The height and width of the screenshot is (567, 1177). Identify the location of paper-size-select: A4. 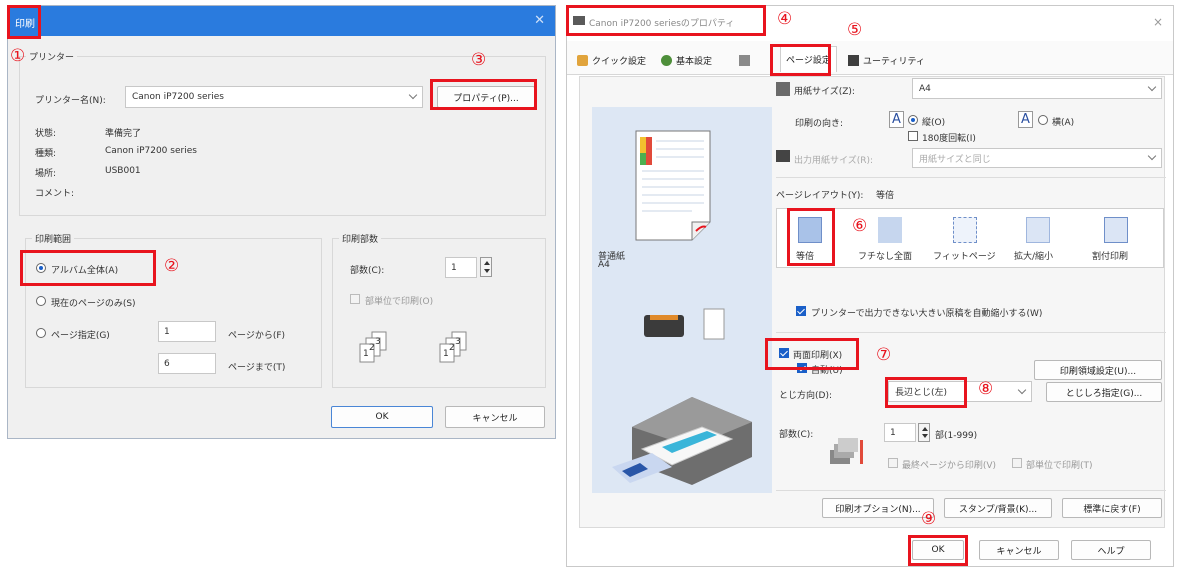
(1037, 88).